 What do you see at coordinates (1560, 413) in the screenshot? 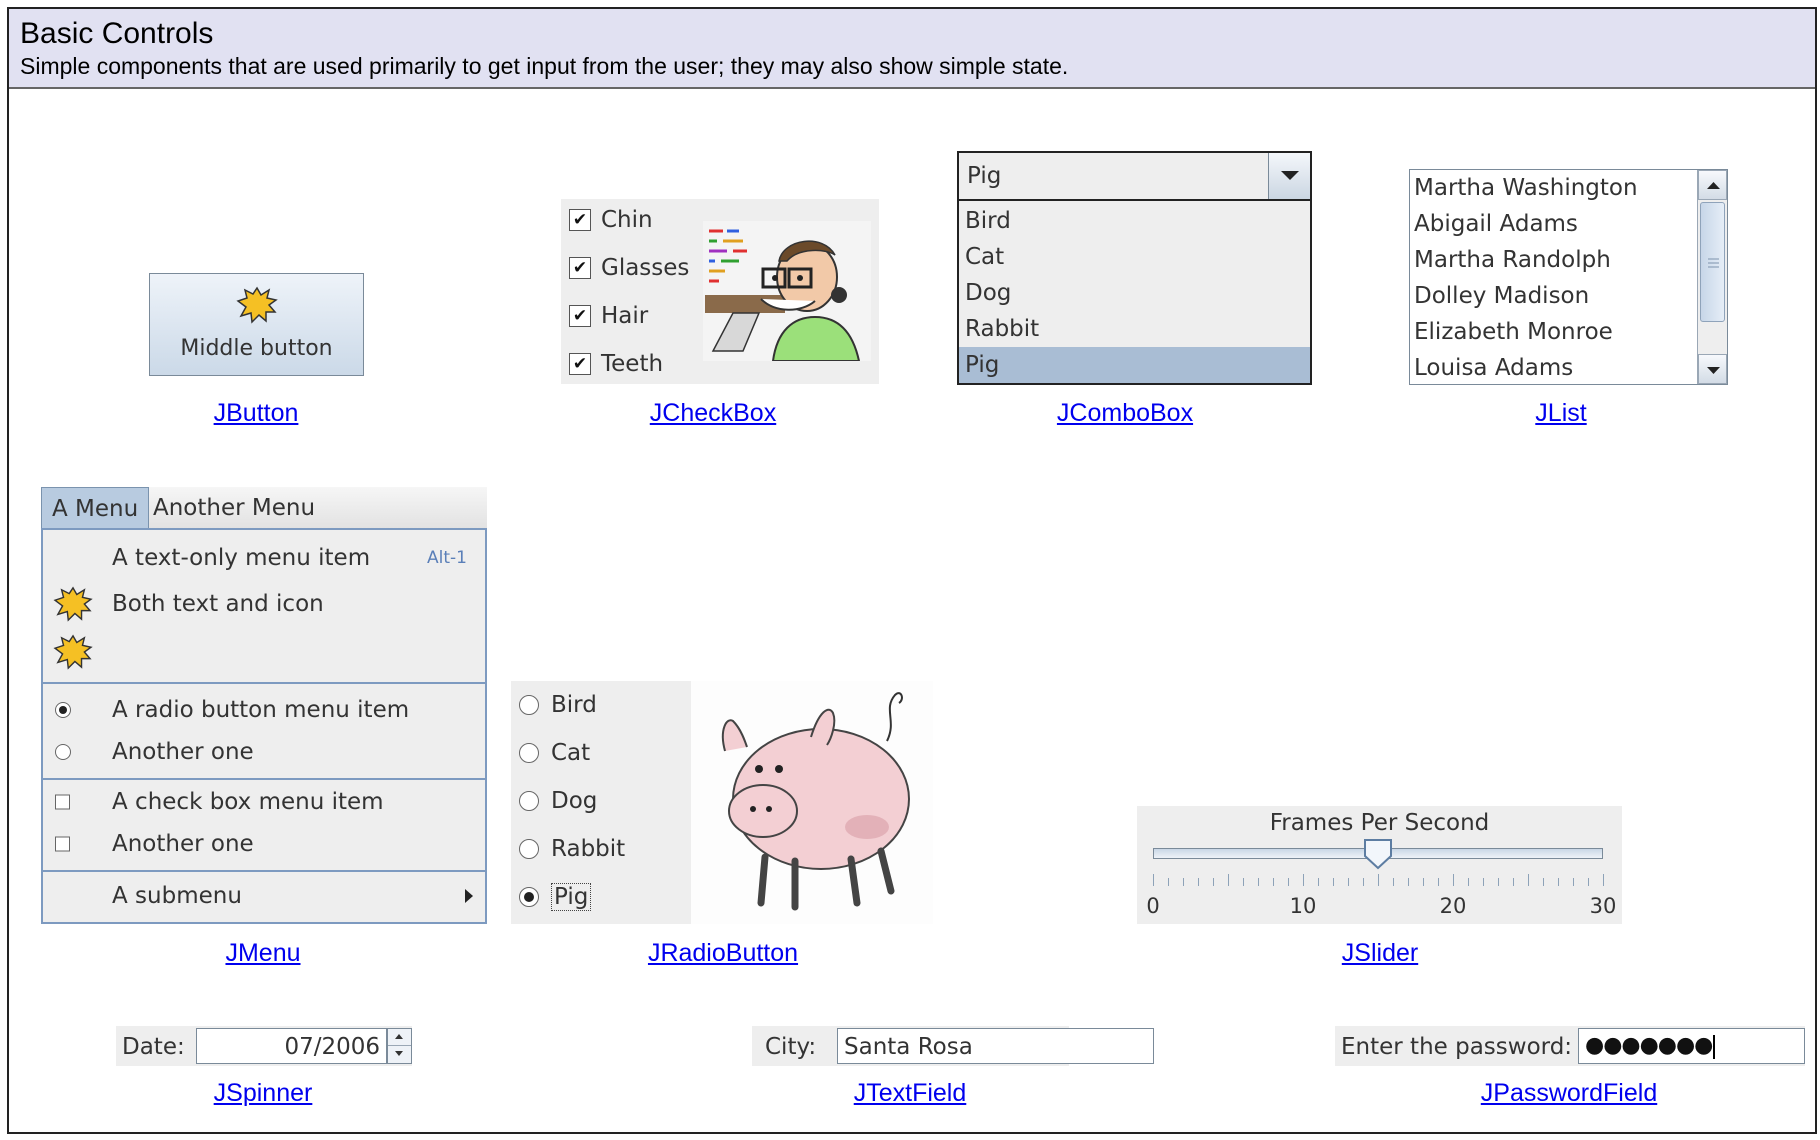
I see `jlist-link: JList` at bounding box center [1560, 413].